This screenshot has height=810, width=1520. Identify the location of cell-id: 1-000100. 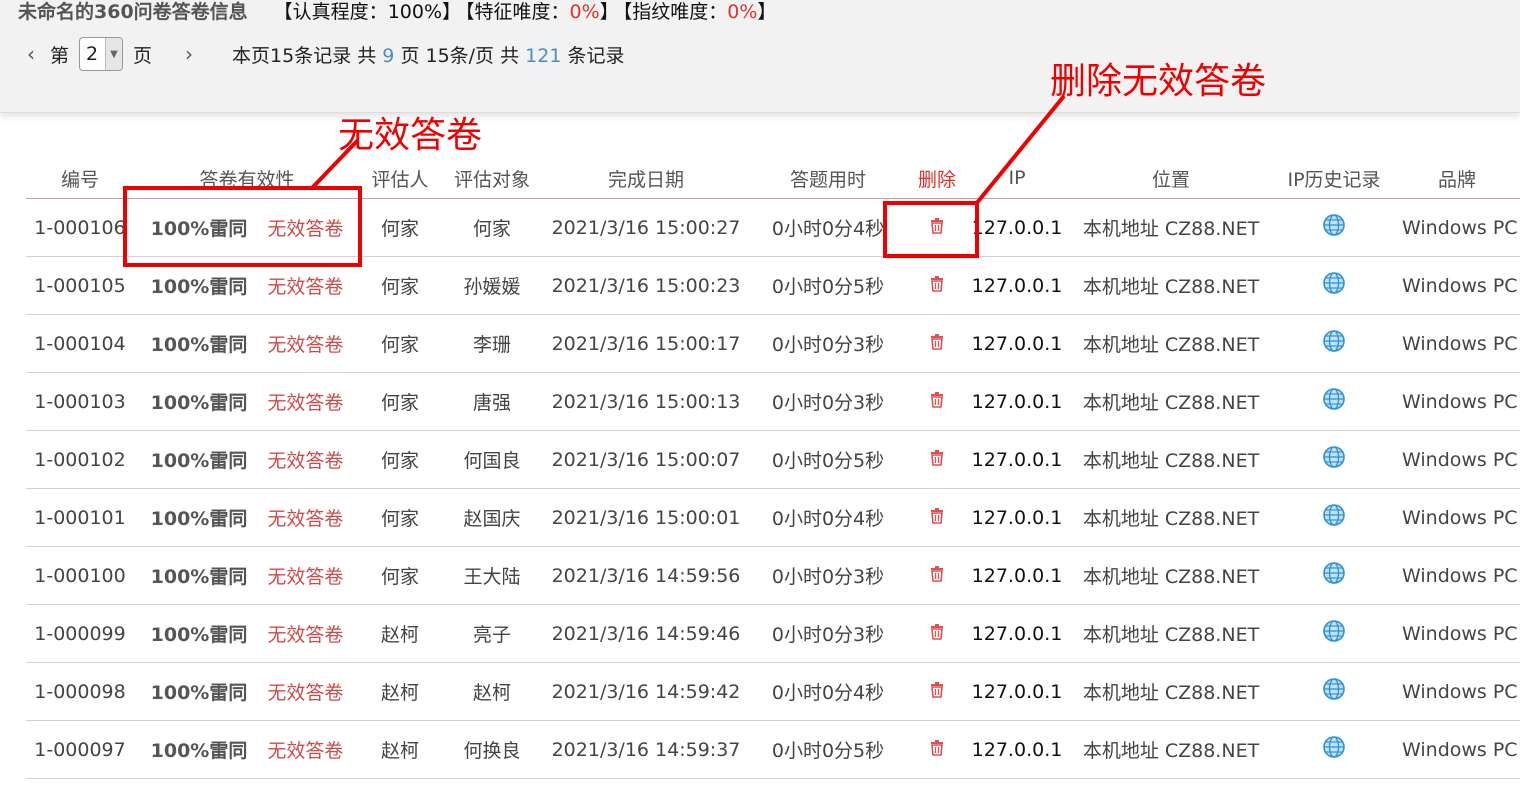
(80, 576).